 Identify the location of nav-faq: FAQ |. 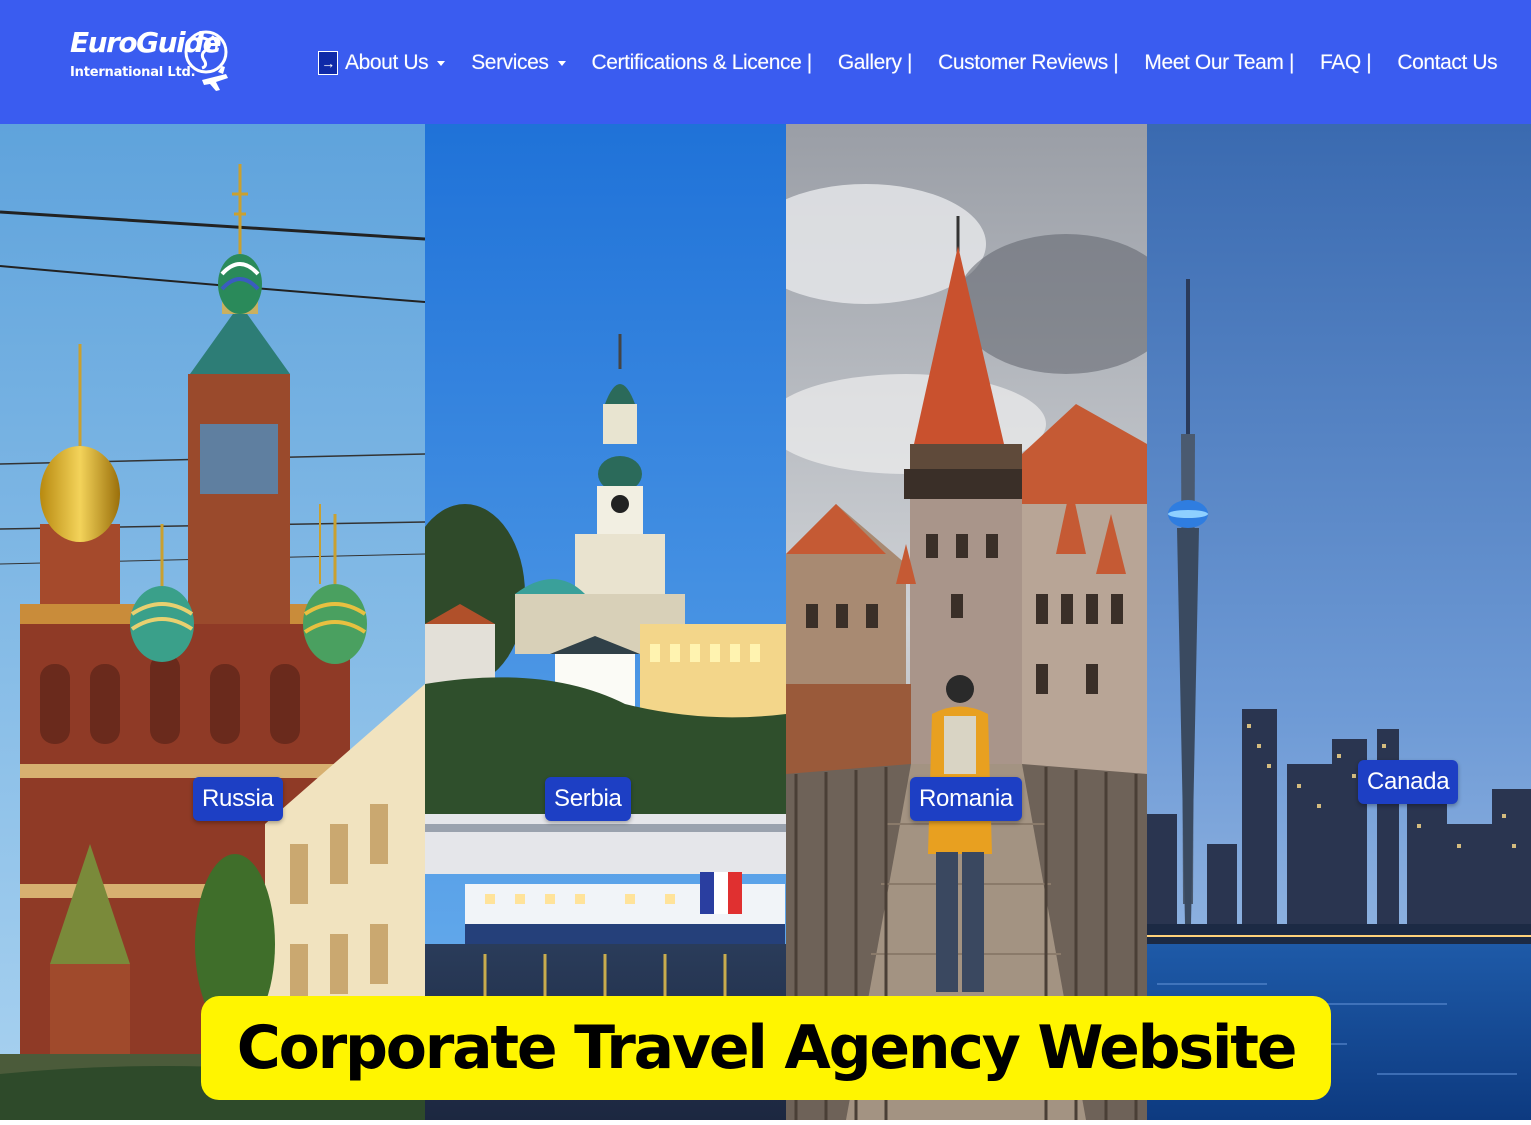
(1346, 63).